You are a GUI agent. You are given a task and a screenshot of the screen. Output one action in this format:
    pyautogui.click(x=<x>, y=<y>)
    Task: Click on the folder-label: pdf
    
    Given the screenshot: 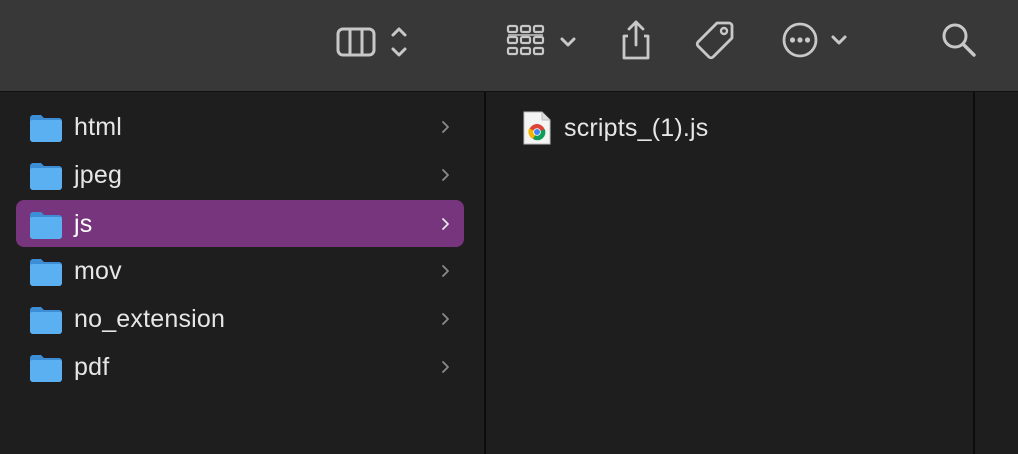 What is the action you would take?
    pyautogui.click(x=92, y=367)
    